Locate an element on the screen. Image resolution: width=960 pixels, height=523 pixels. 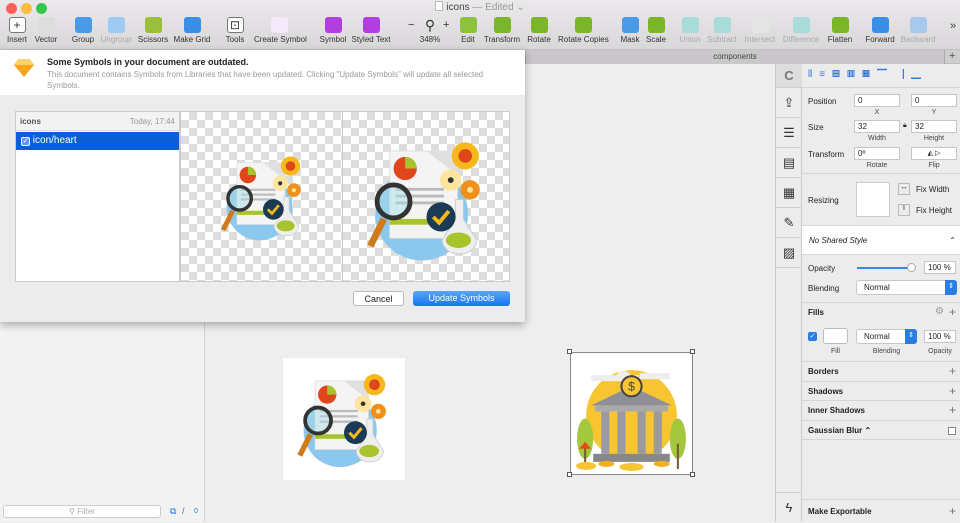
symbol-list-item: ✓ icon/heart is located at coordinates (97, 141).